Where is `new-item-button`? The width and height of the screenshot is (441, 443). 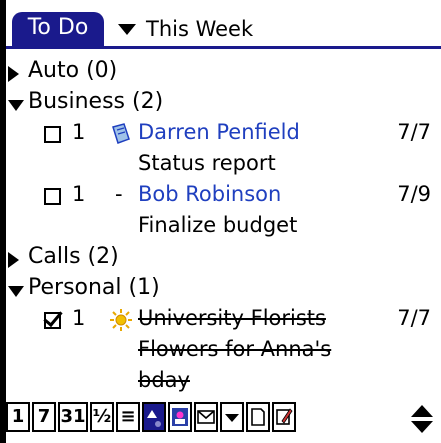 new-item-button is located at coordinates (258, 417).